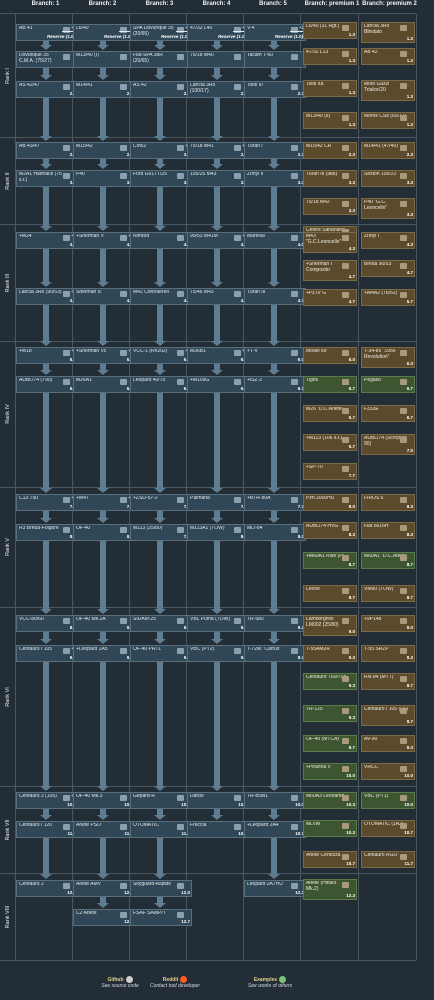 The width and height of the screenshot is (434, 1000). Describe the element at coordinates (161, 150) in the screenshot. I see `vehicle-card: CM52+13.3` at that location.